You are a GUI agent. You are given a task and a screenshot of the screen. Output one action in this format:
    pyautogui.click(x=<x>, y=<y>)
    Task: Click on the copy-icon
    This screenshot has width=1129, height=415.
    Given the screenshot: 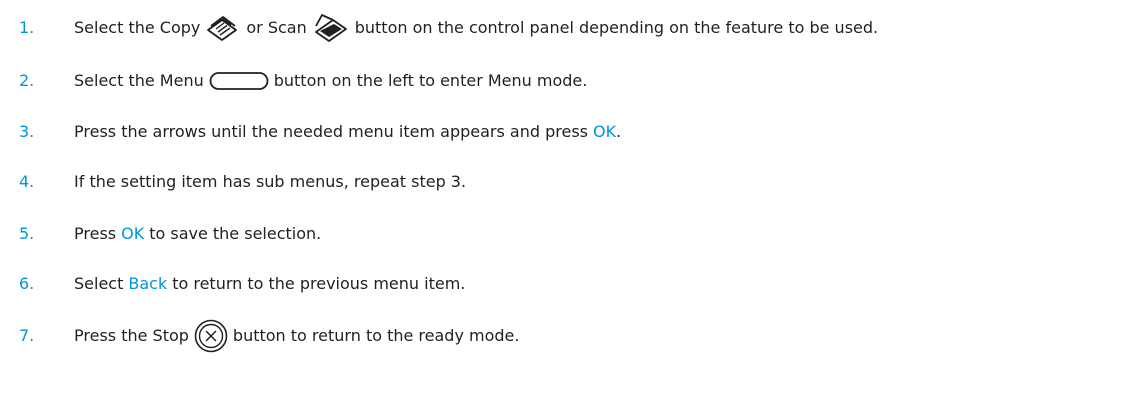 What is the action you would take?
    pyautogui.click(x=222, y=28)
    